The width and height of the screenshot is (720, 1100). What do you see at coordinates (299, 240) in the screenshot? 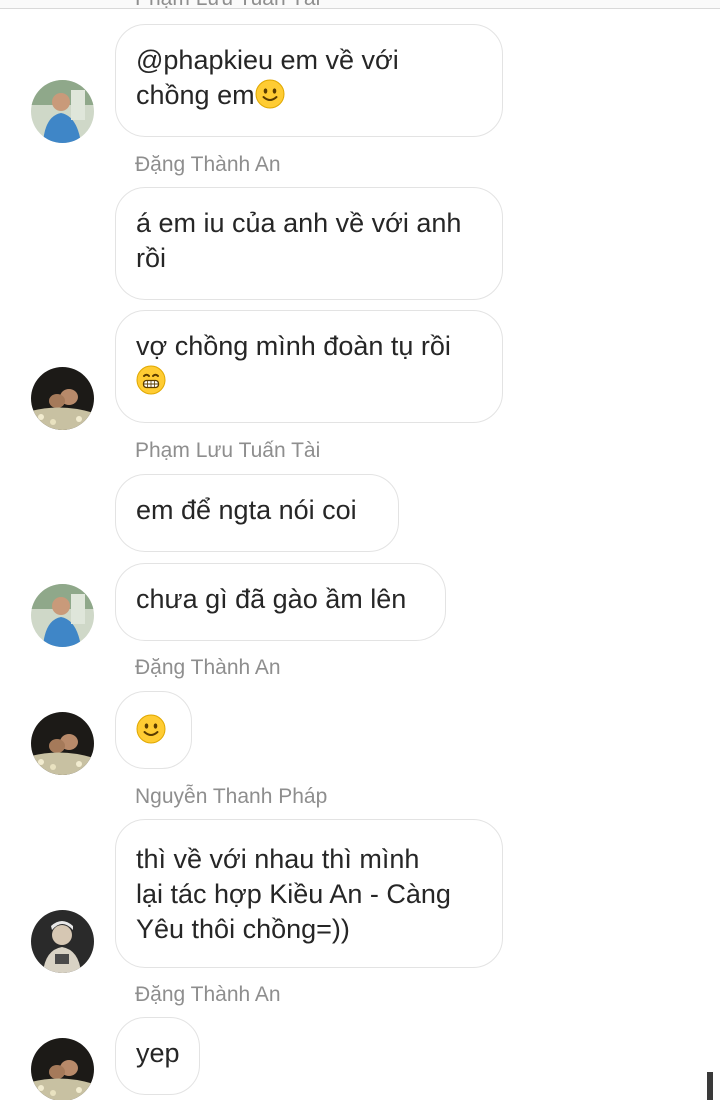
I see `message-text: á em iu của anh về với anh rồi` at bounding box center [299, 240].